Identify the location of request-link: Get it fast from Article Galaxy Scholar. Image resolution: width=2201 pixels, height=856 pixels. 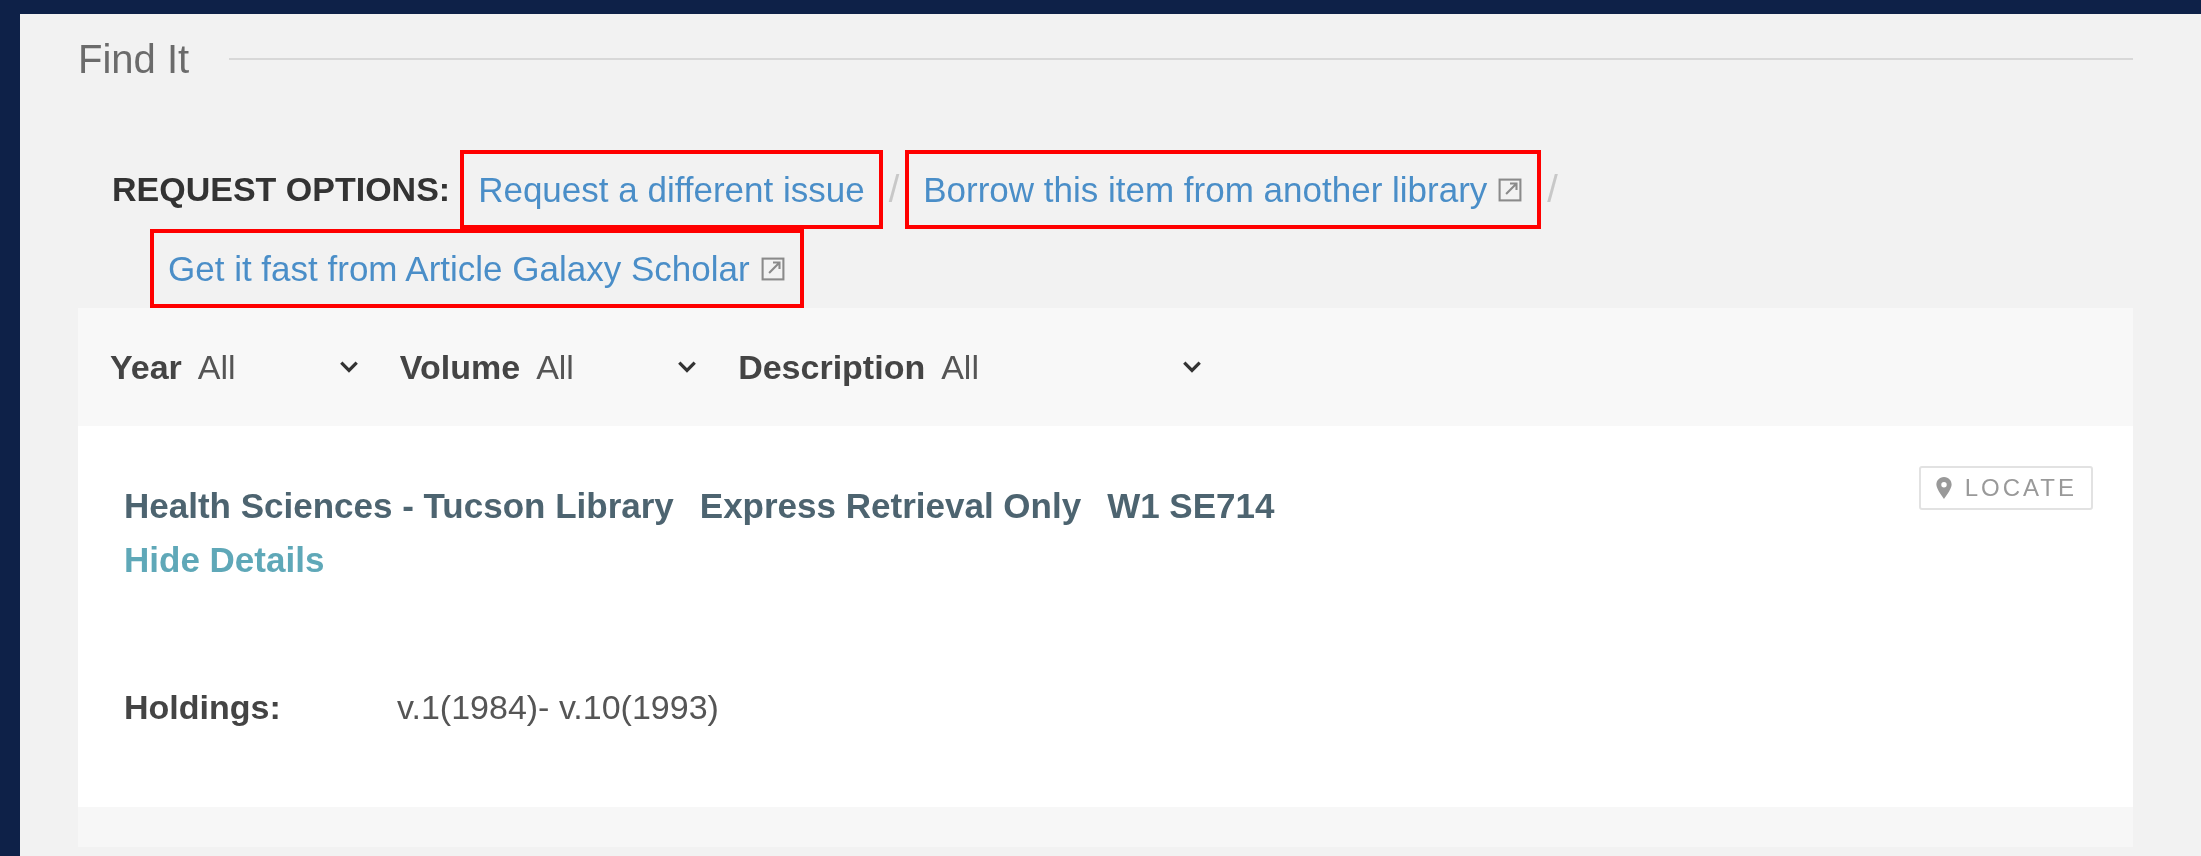
(459, 268).